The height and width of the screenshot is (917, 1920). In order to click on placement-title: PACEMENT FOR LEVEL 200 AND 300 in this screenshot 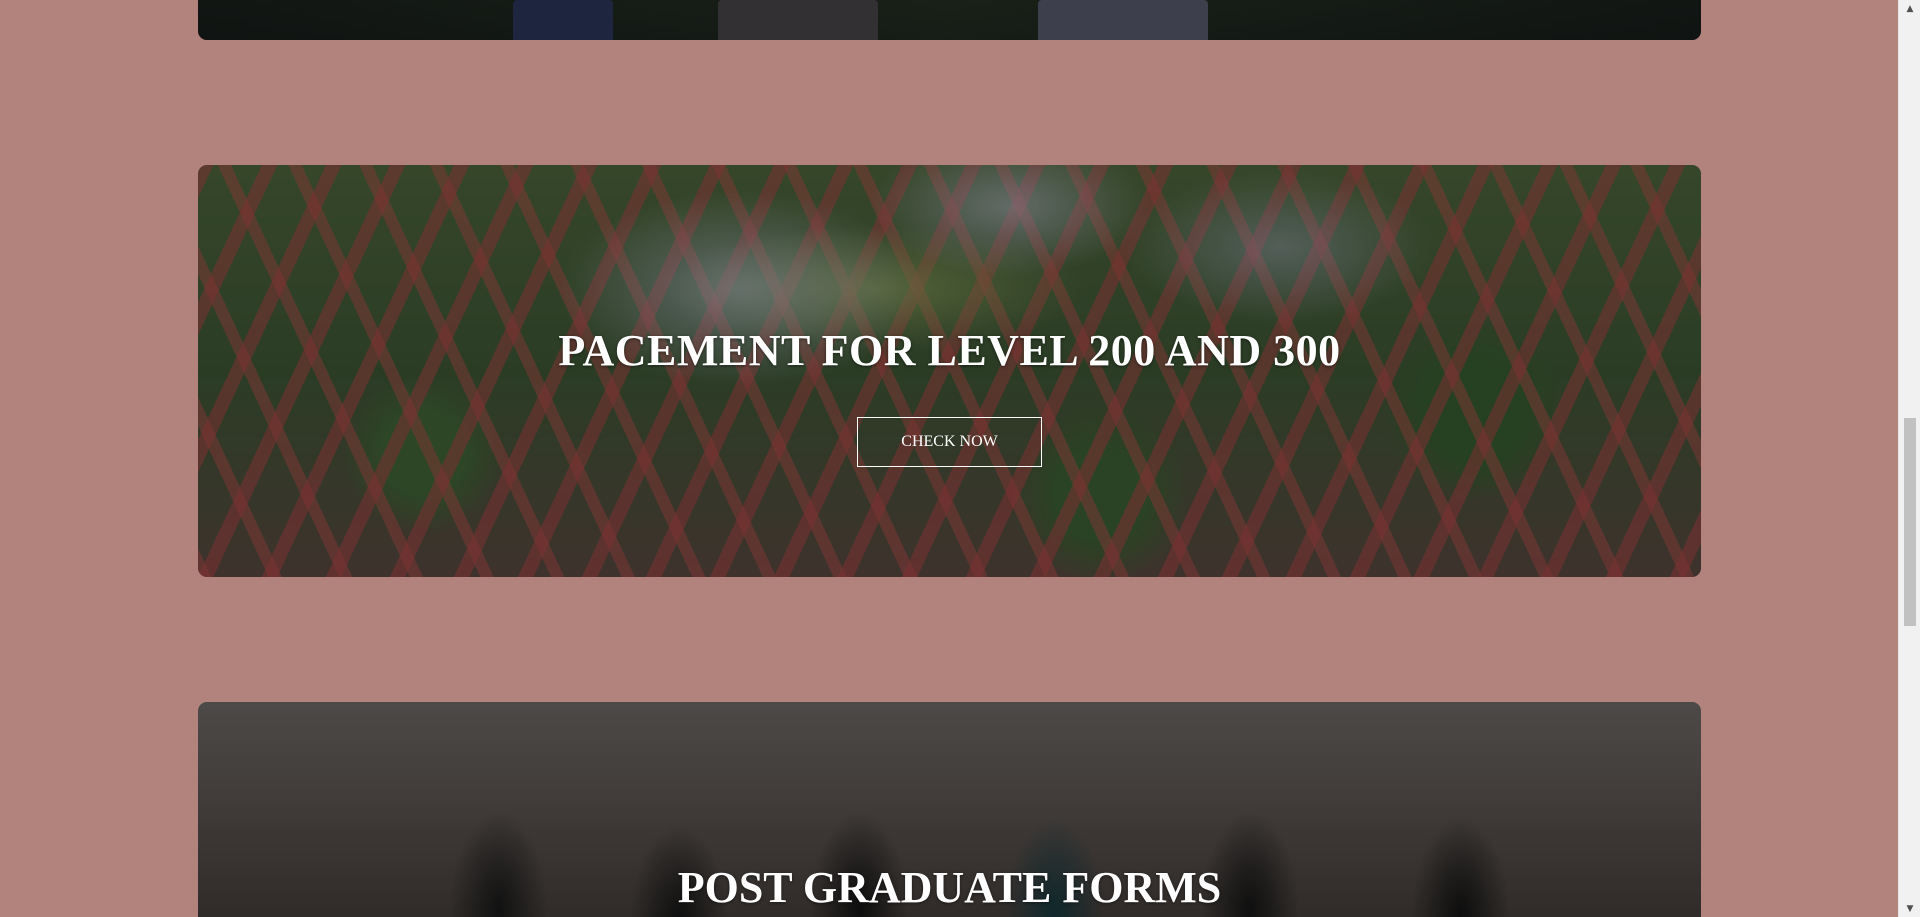, I will do `click(949, 350)`.